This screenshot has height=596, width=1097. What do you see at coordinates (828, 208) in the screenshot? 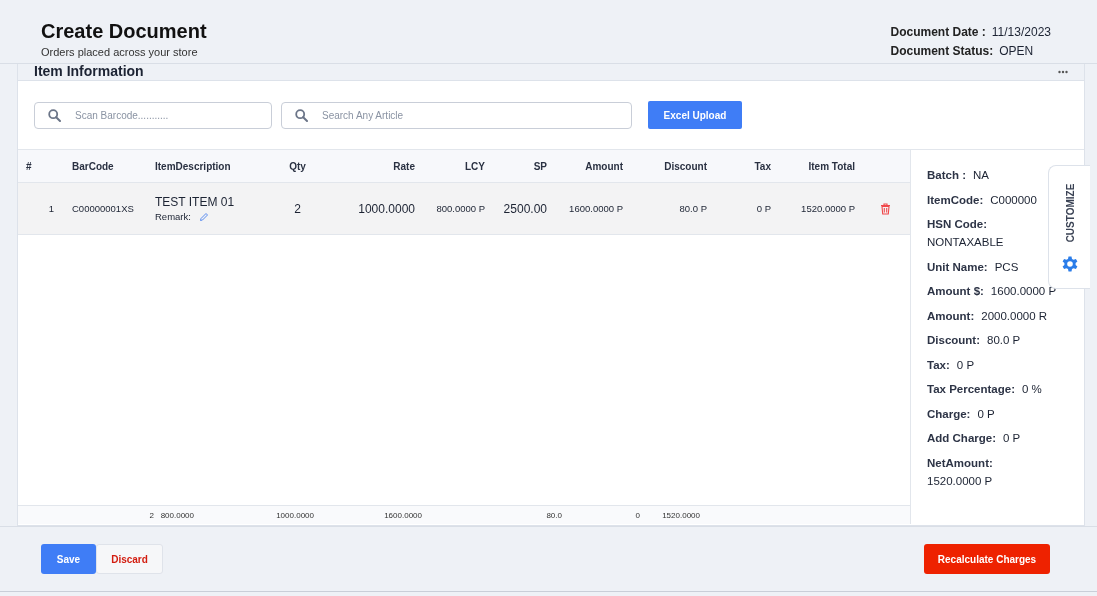
I see `table-cell-text: 1520.0000 P` at bounding box center [828, 208].